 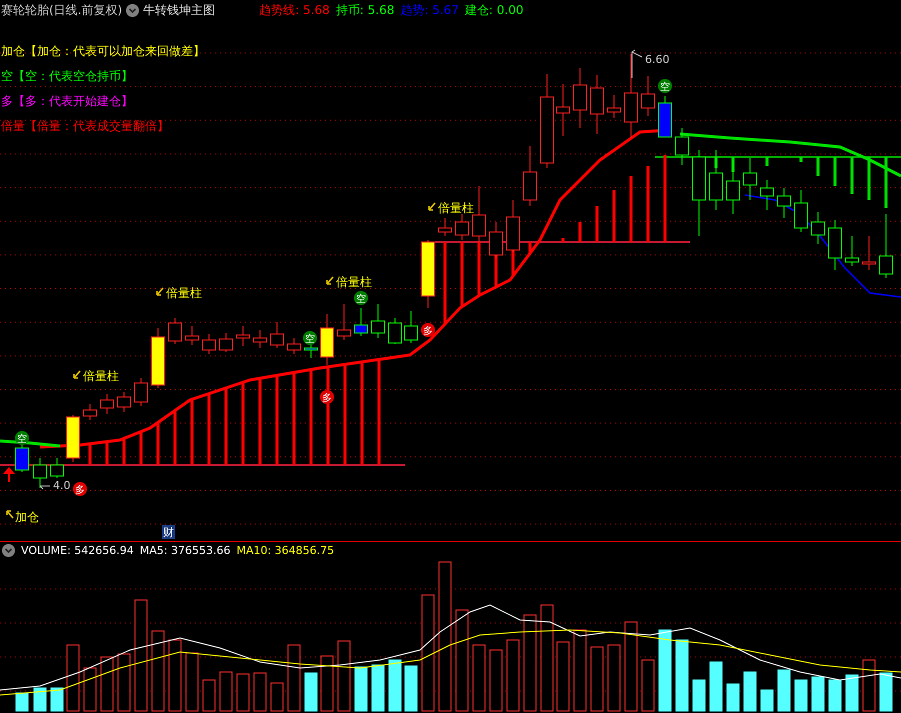 I want to click on volume-reading: MA5: 376553.66, so click(x=185, y=550).